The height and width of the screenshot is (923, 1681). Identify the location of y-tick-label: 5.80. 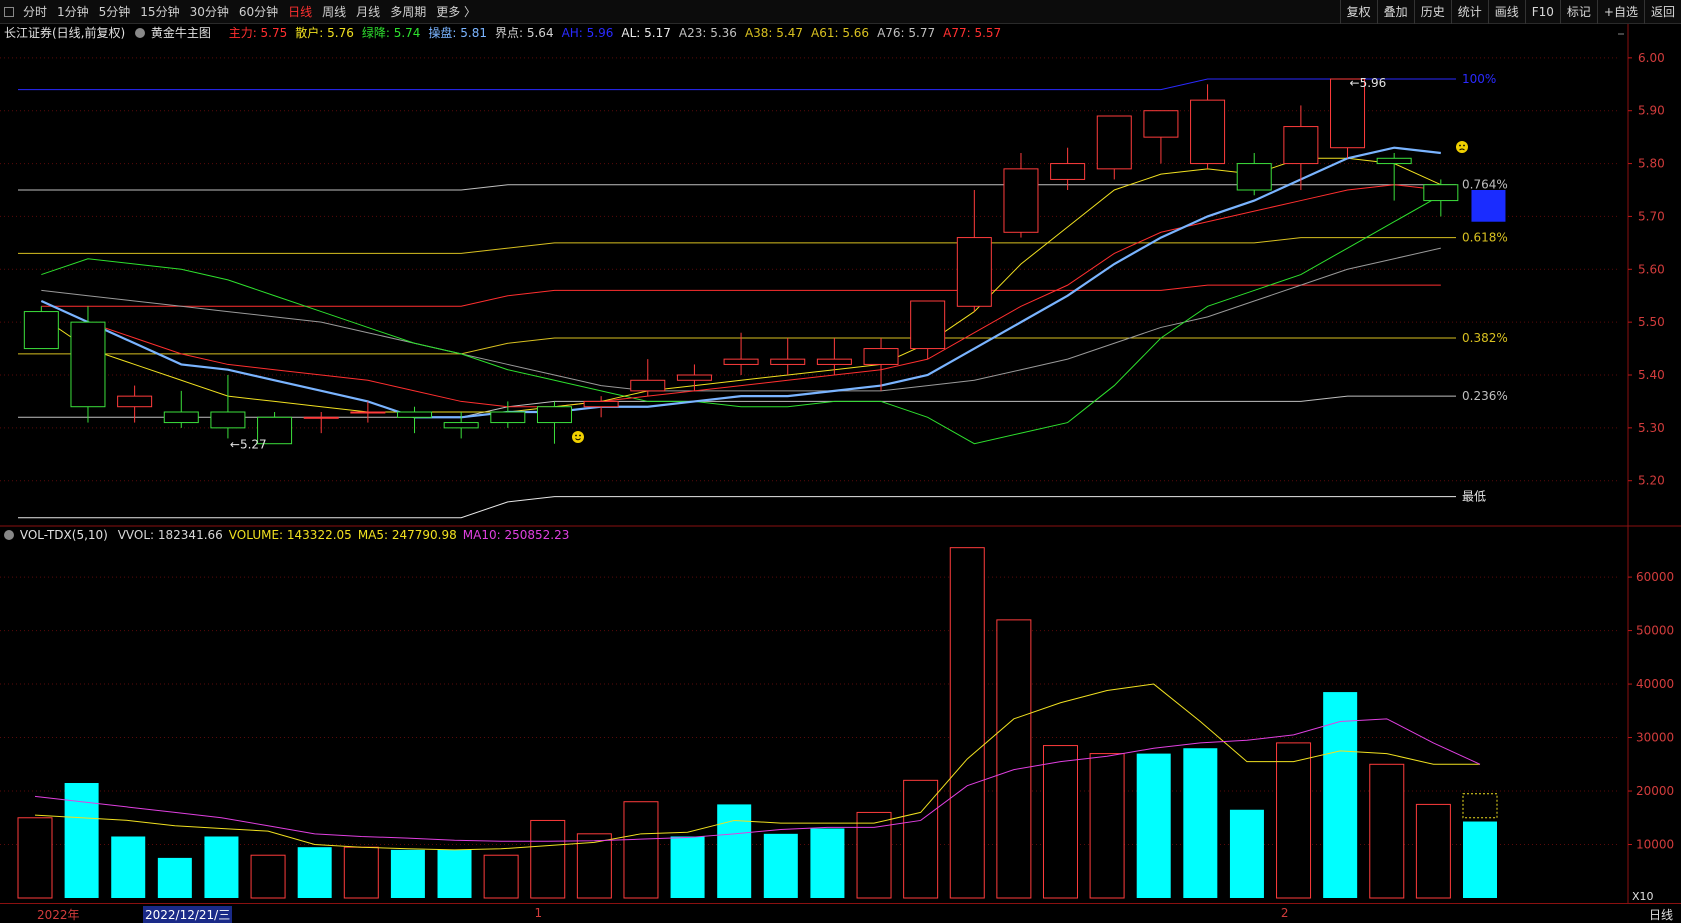
(1651, 164).